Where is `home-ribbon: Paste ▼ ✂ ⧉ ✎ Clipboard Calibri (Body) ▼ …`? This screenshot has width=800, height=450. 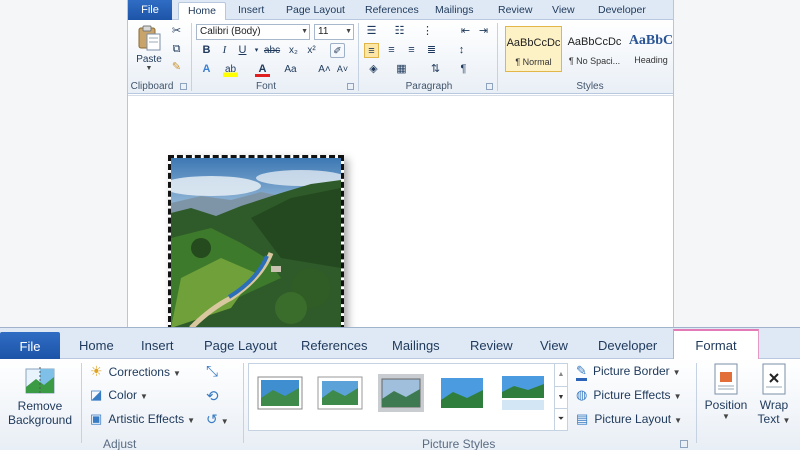
home-ribbon: Paste ▼ ✂ ⧉ ✎ Clipboard Calibri (Body) ▼ … is located at coordinates (400, 57).